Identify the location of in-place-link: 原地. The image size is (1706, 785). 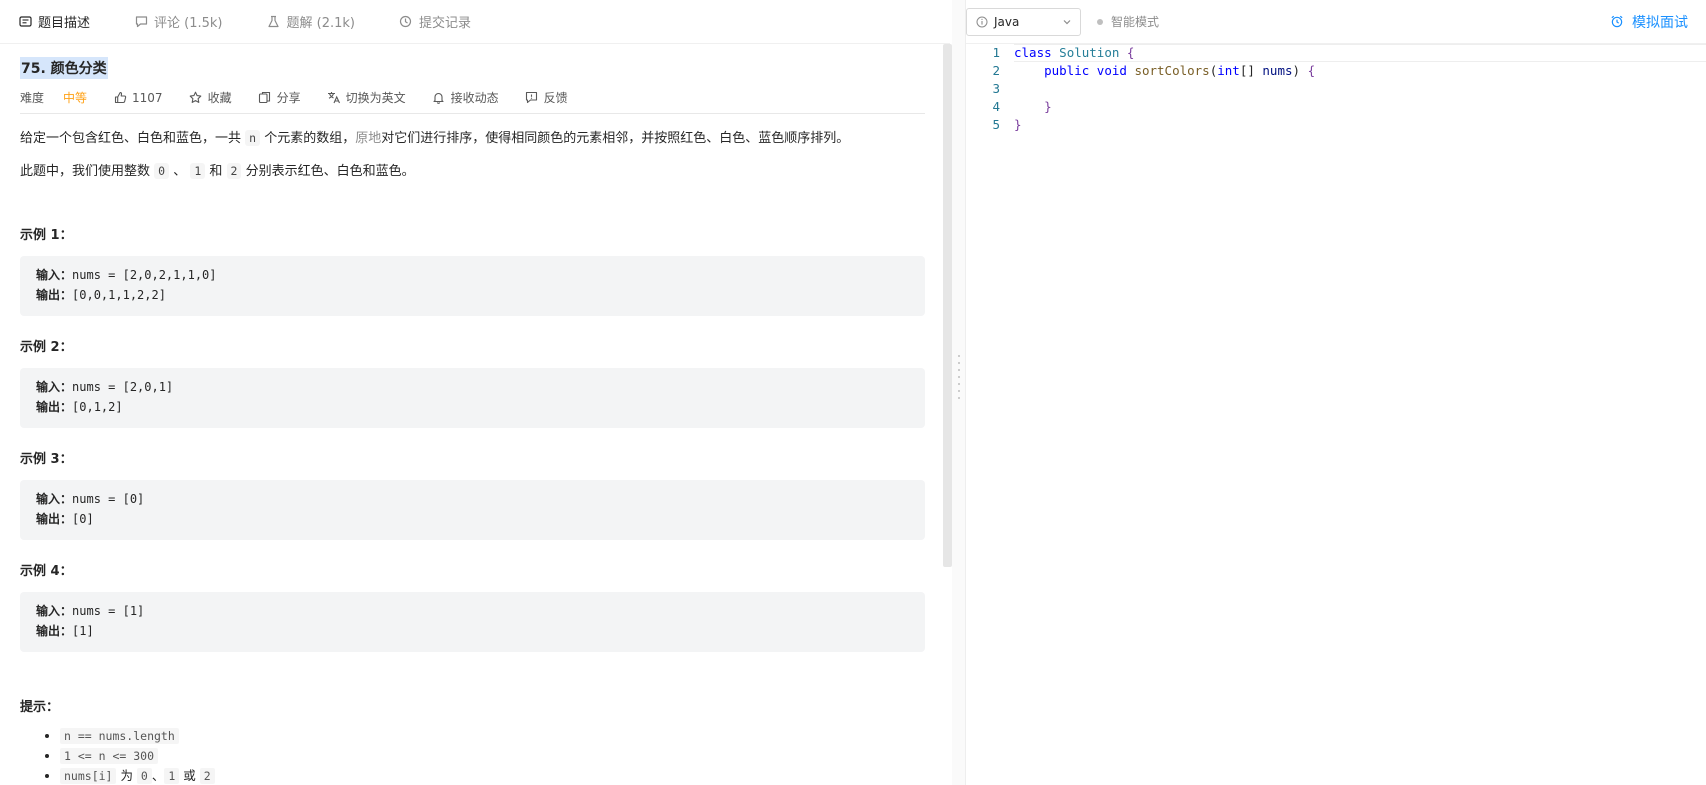
(368, 138).